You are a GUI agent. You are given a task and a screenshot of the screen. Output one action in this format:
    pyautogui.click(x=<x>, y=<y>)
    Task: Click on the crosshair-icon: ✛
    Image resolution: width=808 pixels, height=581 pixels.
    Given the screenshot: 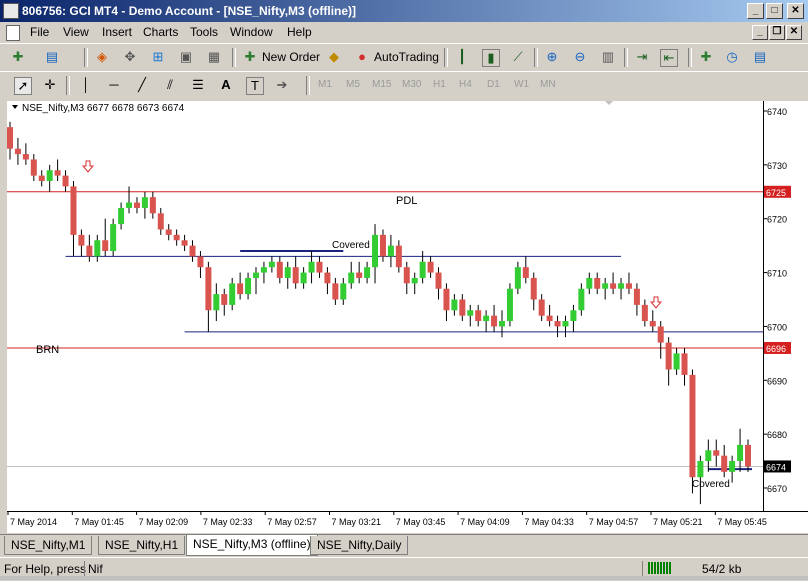 What is the action you would take?
    pyautogui.click(x=50, y=85)
    